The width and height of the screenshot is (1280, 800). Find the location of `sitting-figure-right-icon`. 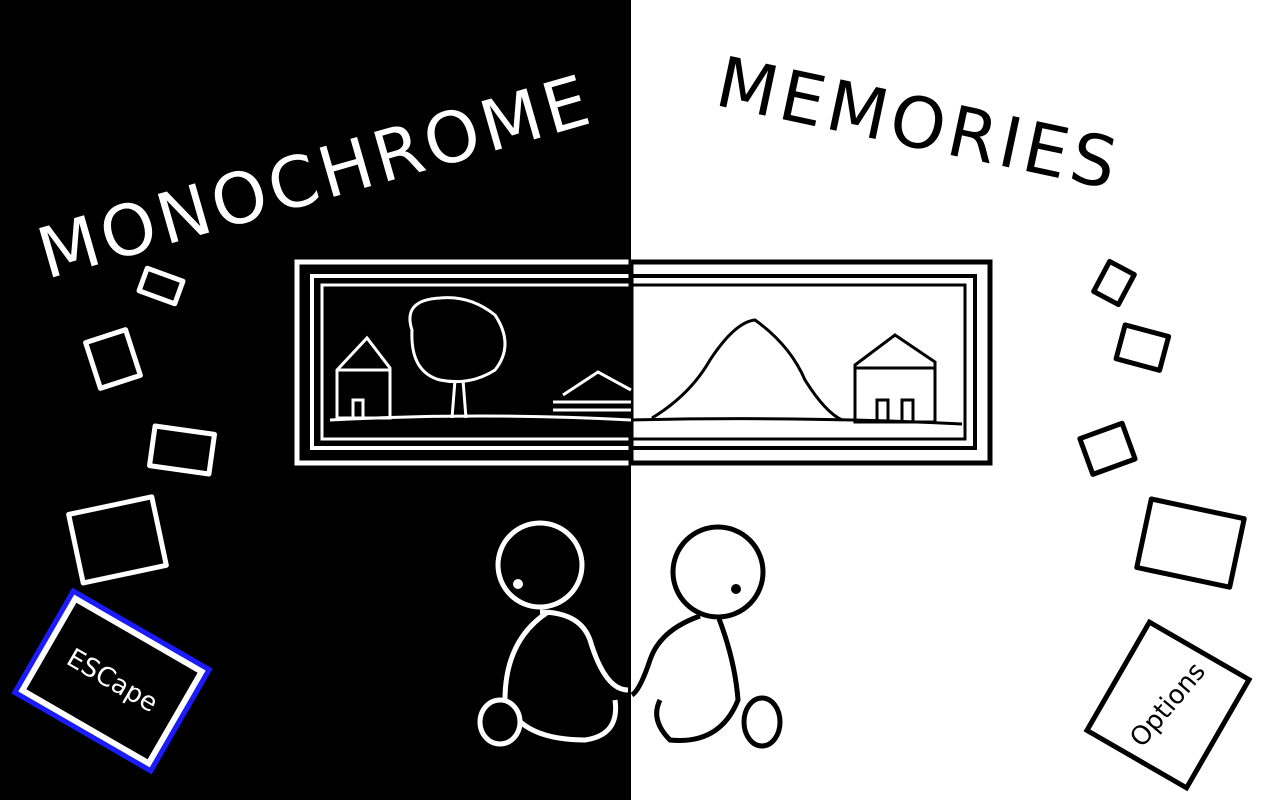

sitting-figure-right-icon is located at coordinates (706, 636).